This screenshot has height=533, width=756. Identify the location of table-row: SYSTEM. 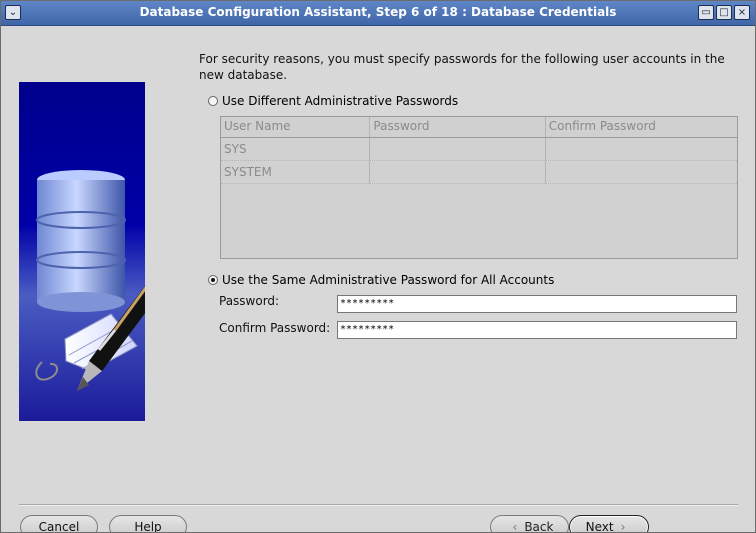
(479, 172).